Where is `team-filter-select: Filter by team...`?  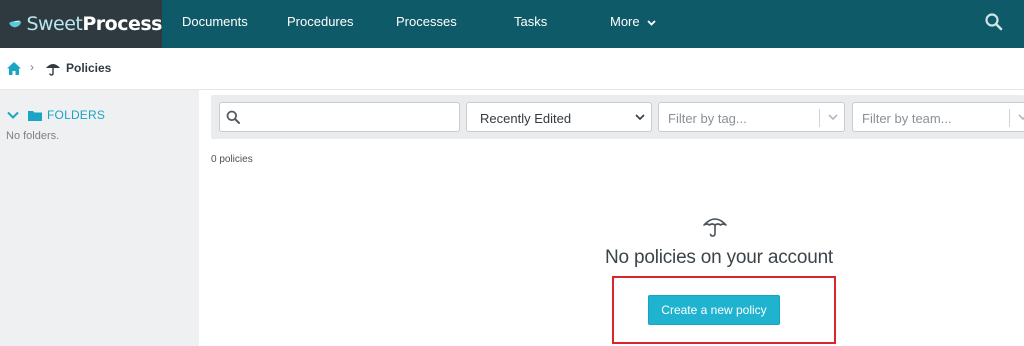 team-filter-select: Filter by team... is located at coordinates (938, 117).